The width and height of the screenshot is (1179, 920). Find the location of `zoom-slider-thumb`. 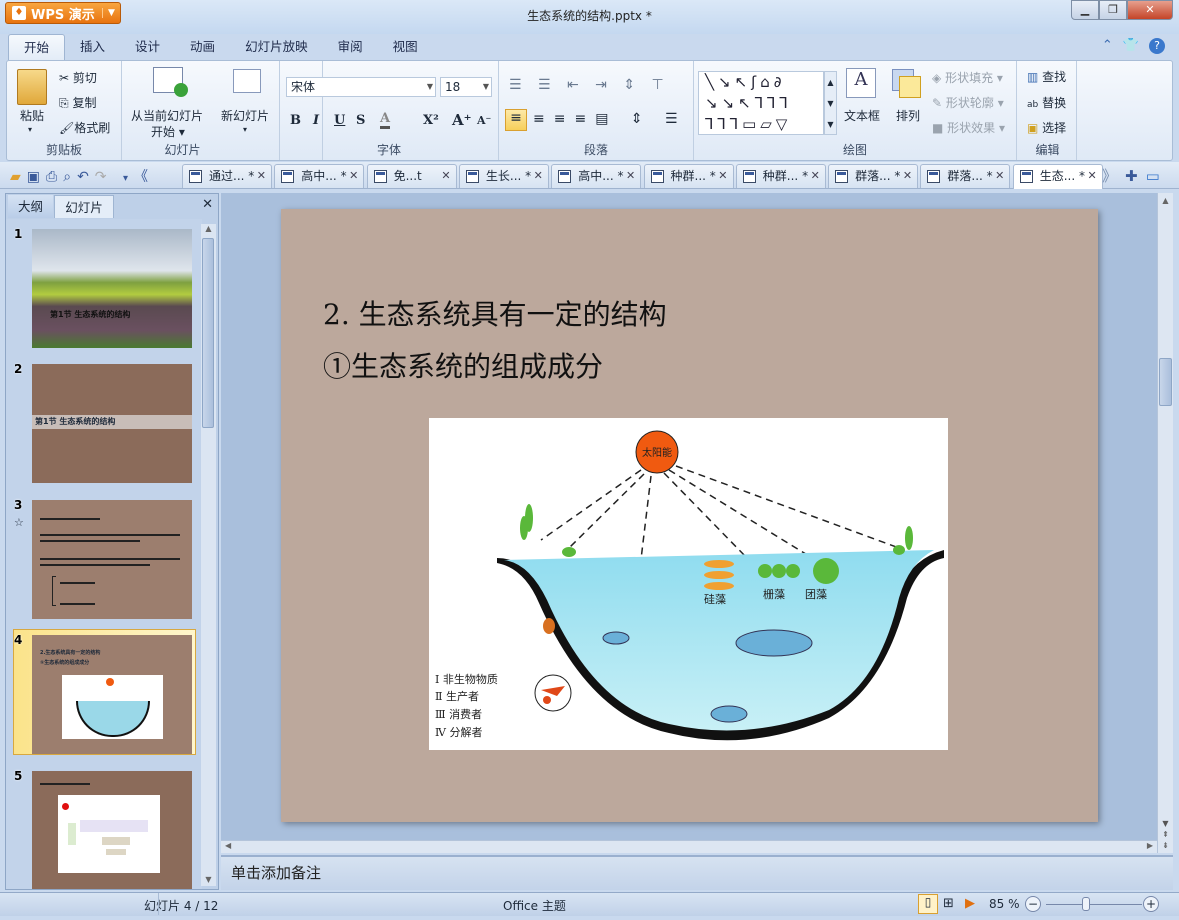

zoom-slider-thumb is located at coordinates (1086, 904).